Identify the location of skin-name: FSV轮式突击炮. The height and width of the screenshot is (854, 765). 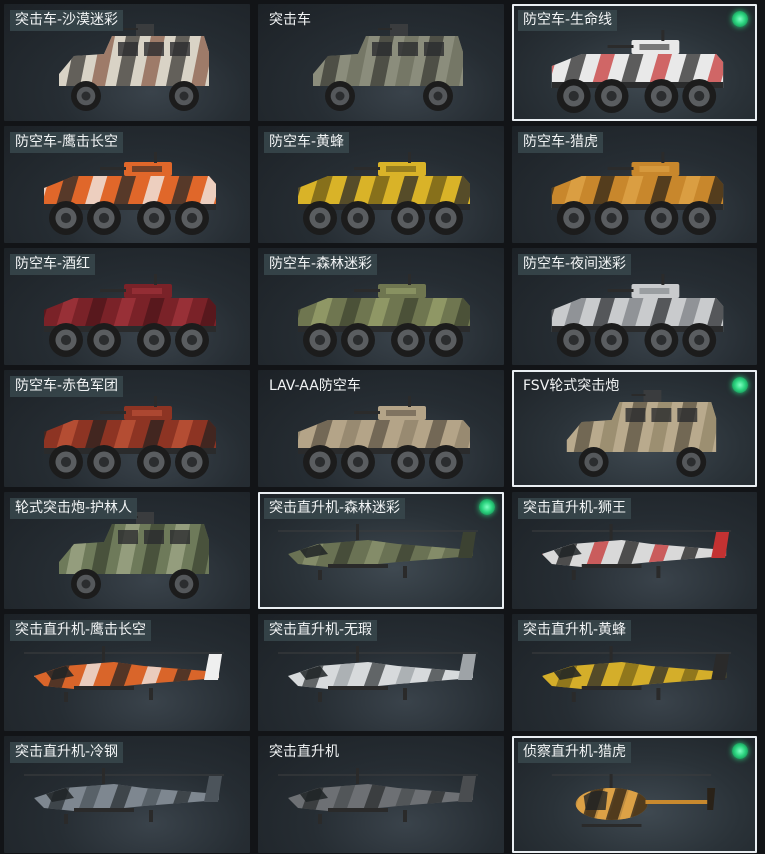
(571, 386).